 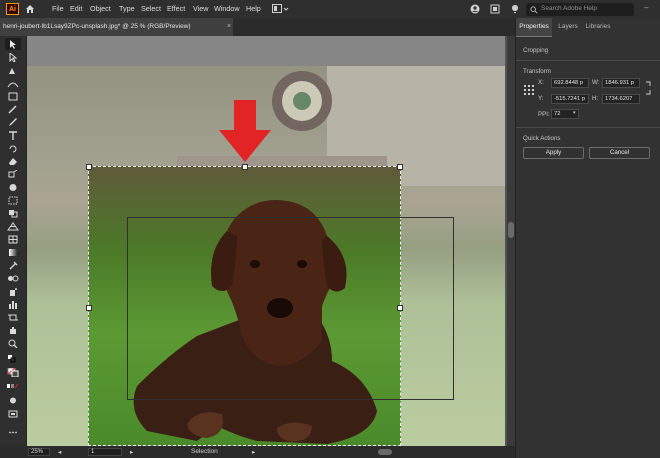 I want to click on curvature-tool-icon, so click(x=13, y=83).